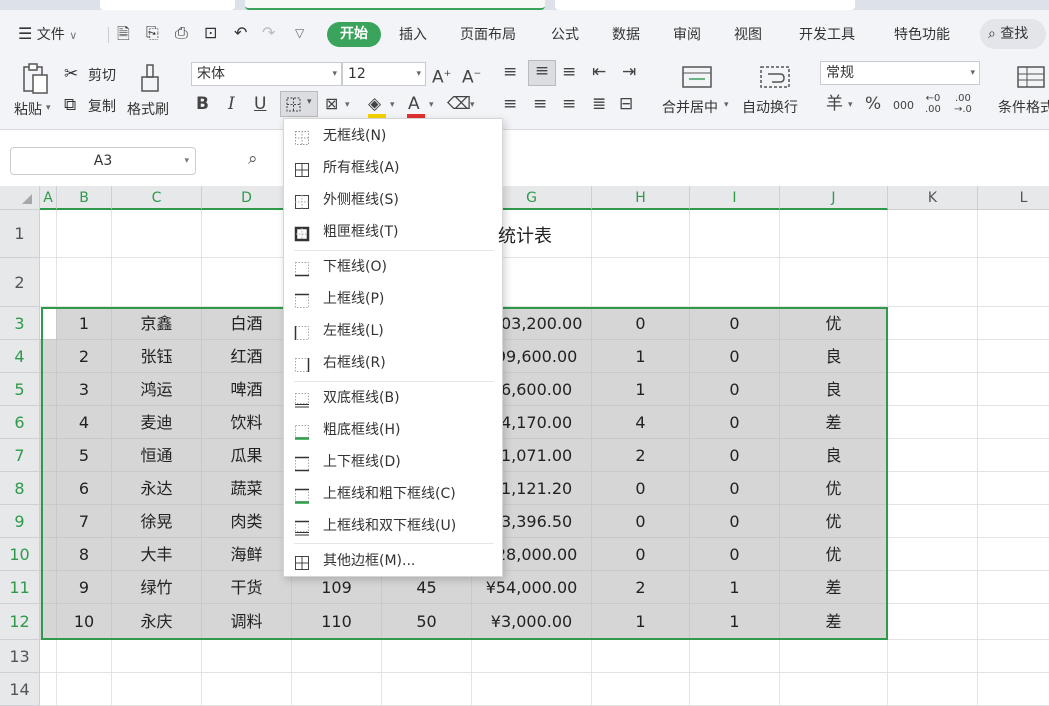 Image resolution: width=1049 pixels, height=706 pixels. Describe the element at coordinates (157, 323) in the screenshot. I see `table-cell-c: 京鑫` at that location.